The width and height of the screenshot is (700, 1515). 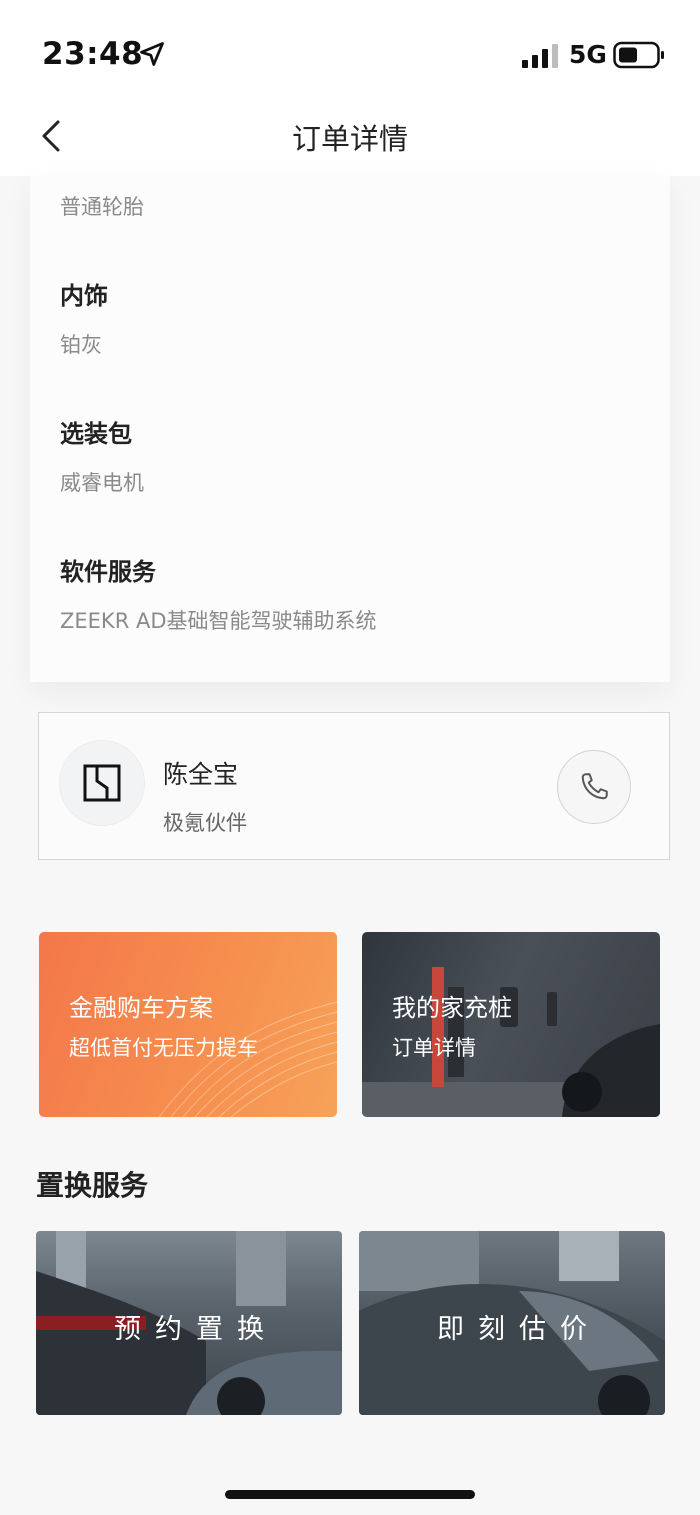 What do you see at coordinates (350, 1494) in the screenshot?
I see `home-indicator` at bounding box center [350, 1494].